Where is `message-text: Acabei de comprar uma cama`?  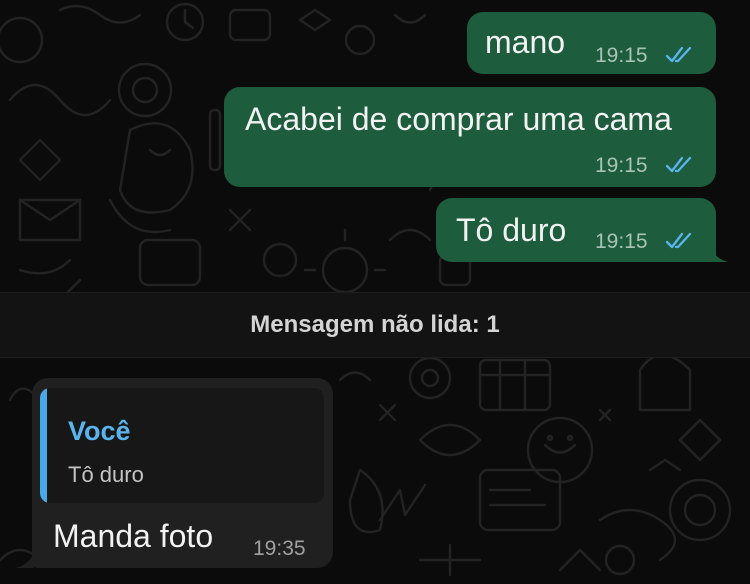
message-text: Acabei de comprar uma cama is located at coordinates (458, 119).